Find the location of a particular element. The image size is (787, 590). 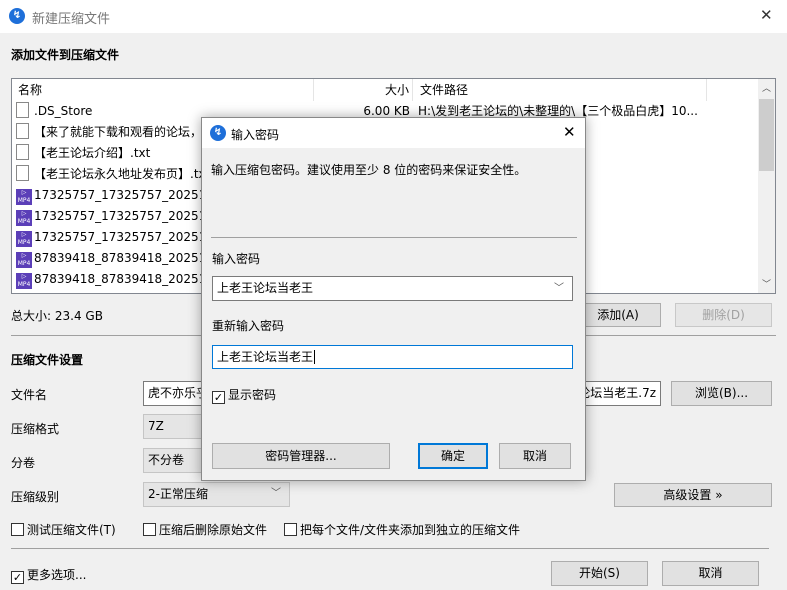

title-bar: ↯ 新建压缩文件 ✕ is located at coordinates (393, 16).